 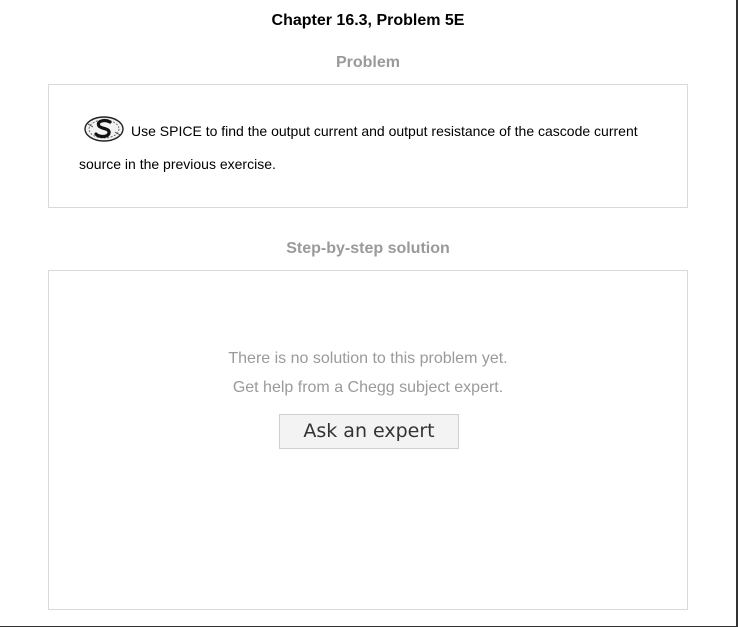 What do you see at coordinates (368, 20) in the screenshot?
I see `chapter-title: Chapter 16.3, Problem 5E` at bounding box center [368, 20].